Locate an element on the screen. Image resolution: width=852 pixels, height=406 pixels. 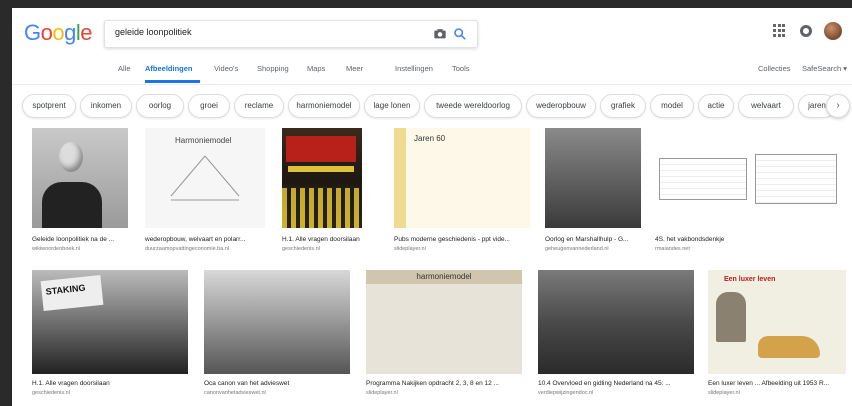
avatar is located at coordinates (833, 31).